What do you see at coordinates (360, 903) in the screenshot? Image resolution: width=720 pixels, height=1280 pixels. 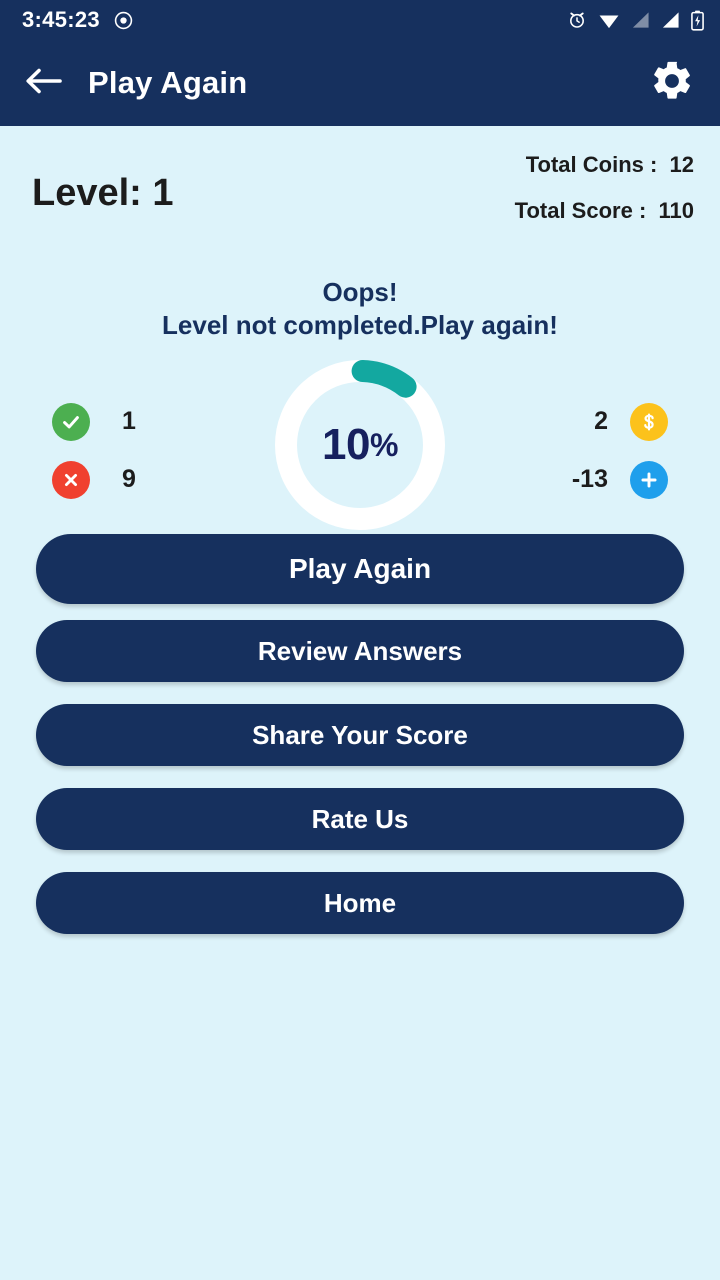 I see `home-button: Home` at bounding box center [360, 903].